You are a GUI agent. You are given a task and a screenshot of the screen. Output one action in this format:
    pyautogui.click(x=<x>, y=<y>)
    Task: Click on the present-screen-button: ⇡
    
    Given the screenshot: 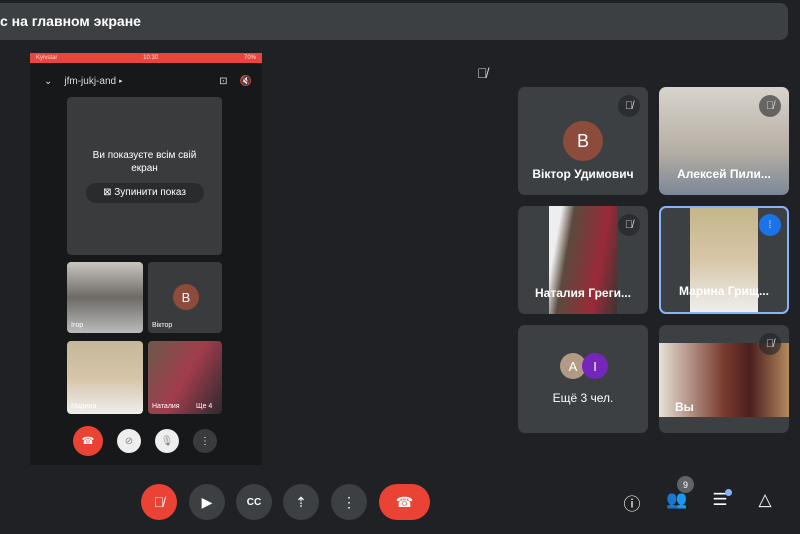 What is the action you would take?
    pyautogui.click(x=301, y=502)
    